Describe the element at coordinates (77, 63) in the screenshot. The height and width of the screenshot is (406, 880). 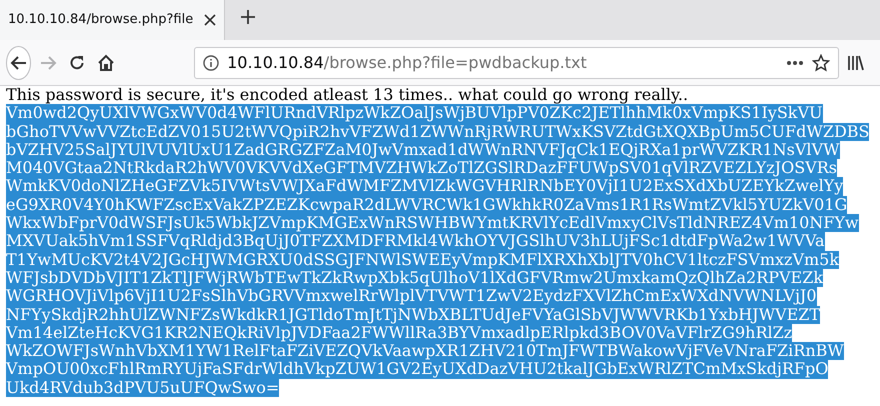
I see `reload-icon` at that location.